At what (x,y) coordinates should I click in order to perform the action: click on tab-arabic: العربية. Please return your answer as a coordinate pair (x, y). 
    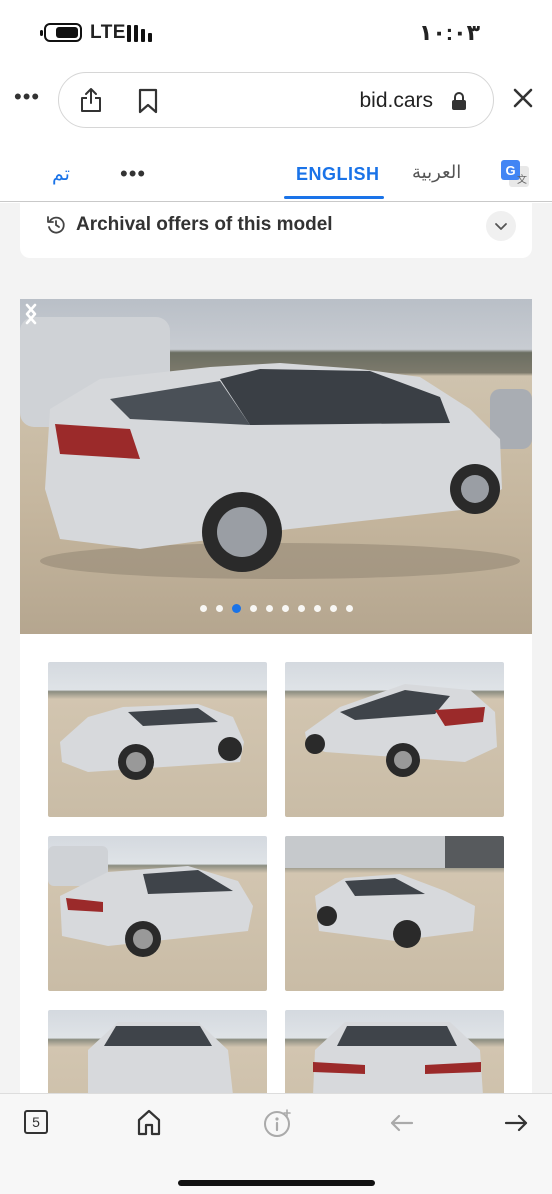
    Looking at the image, I should click on (436, 172).